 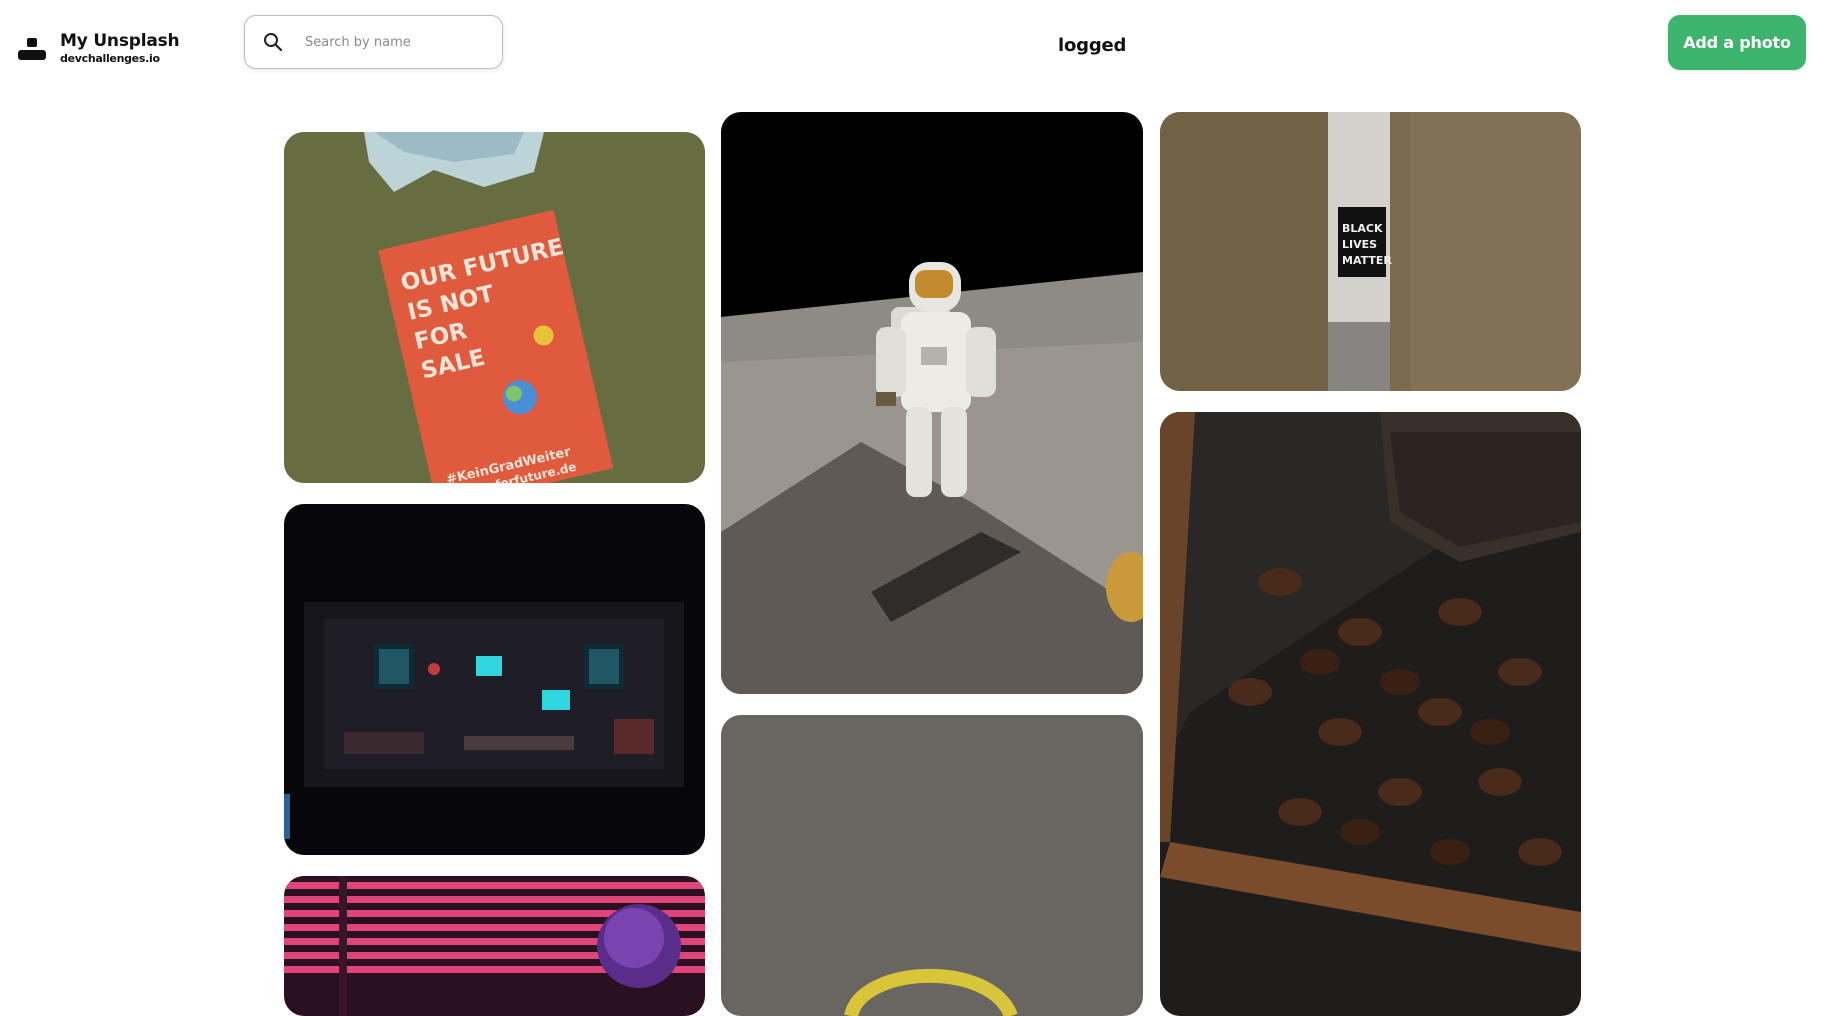 What do you see at coordinates (1370, 251) in the screenshot?
I see `photo-blm-pole: BLACK LIVES MATTER` at bounding box center [1370, 251].